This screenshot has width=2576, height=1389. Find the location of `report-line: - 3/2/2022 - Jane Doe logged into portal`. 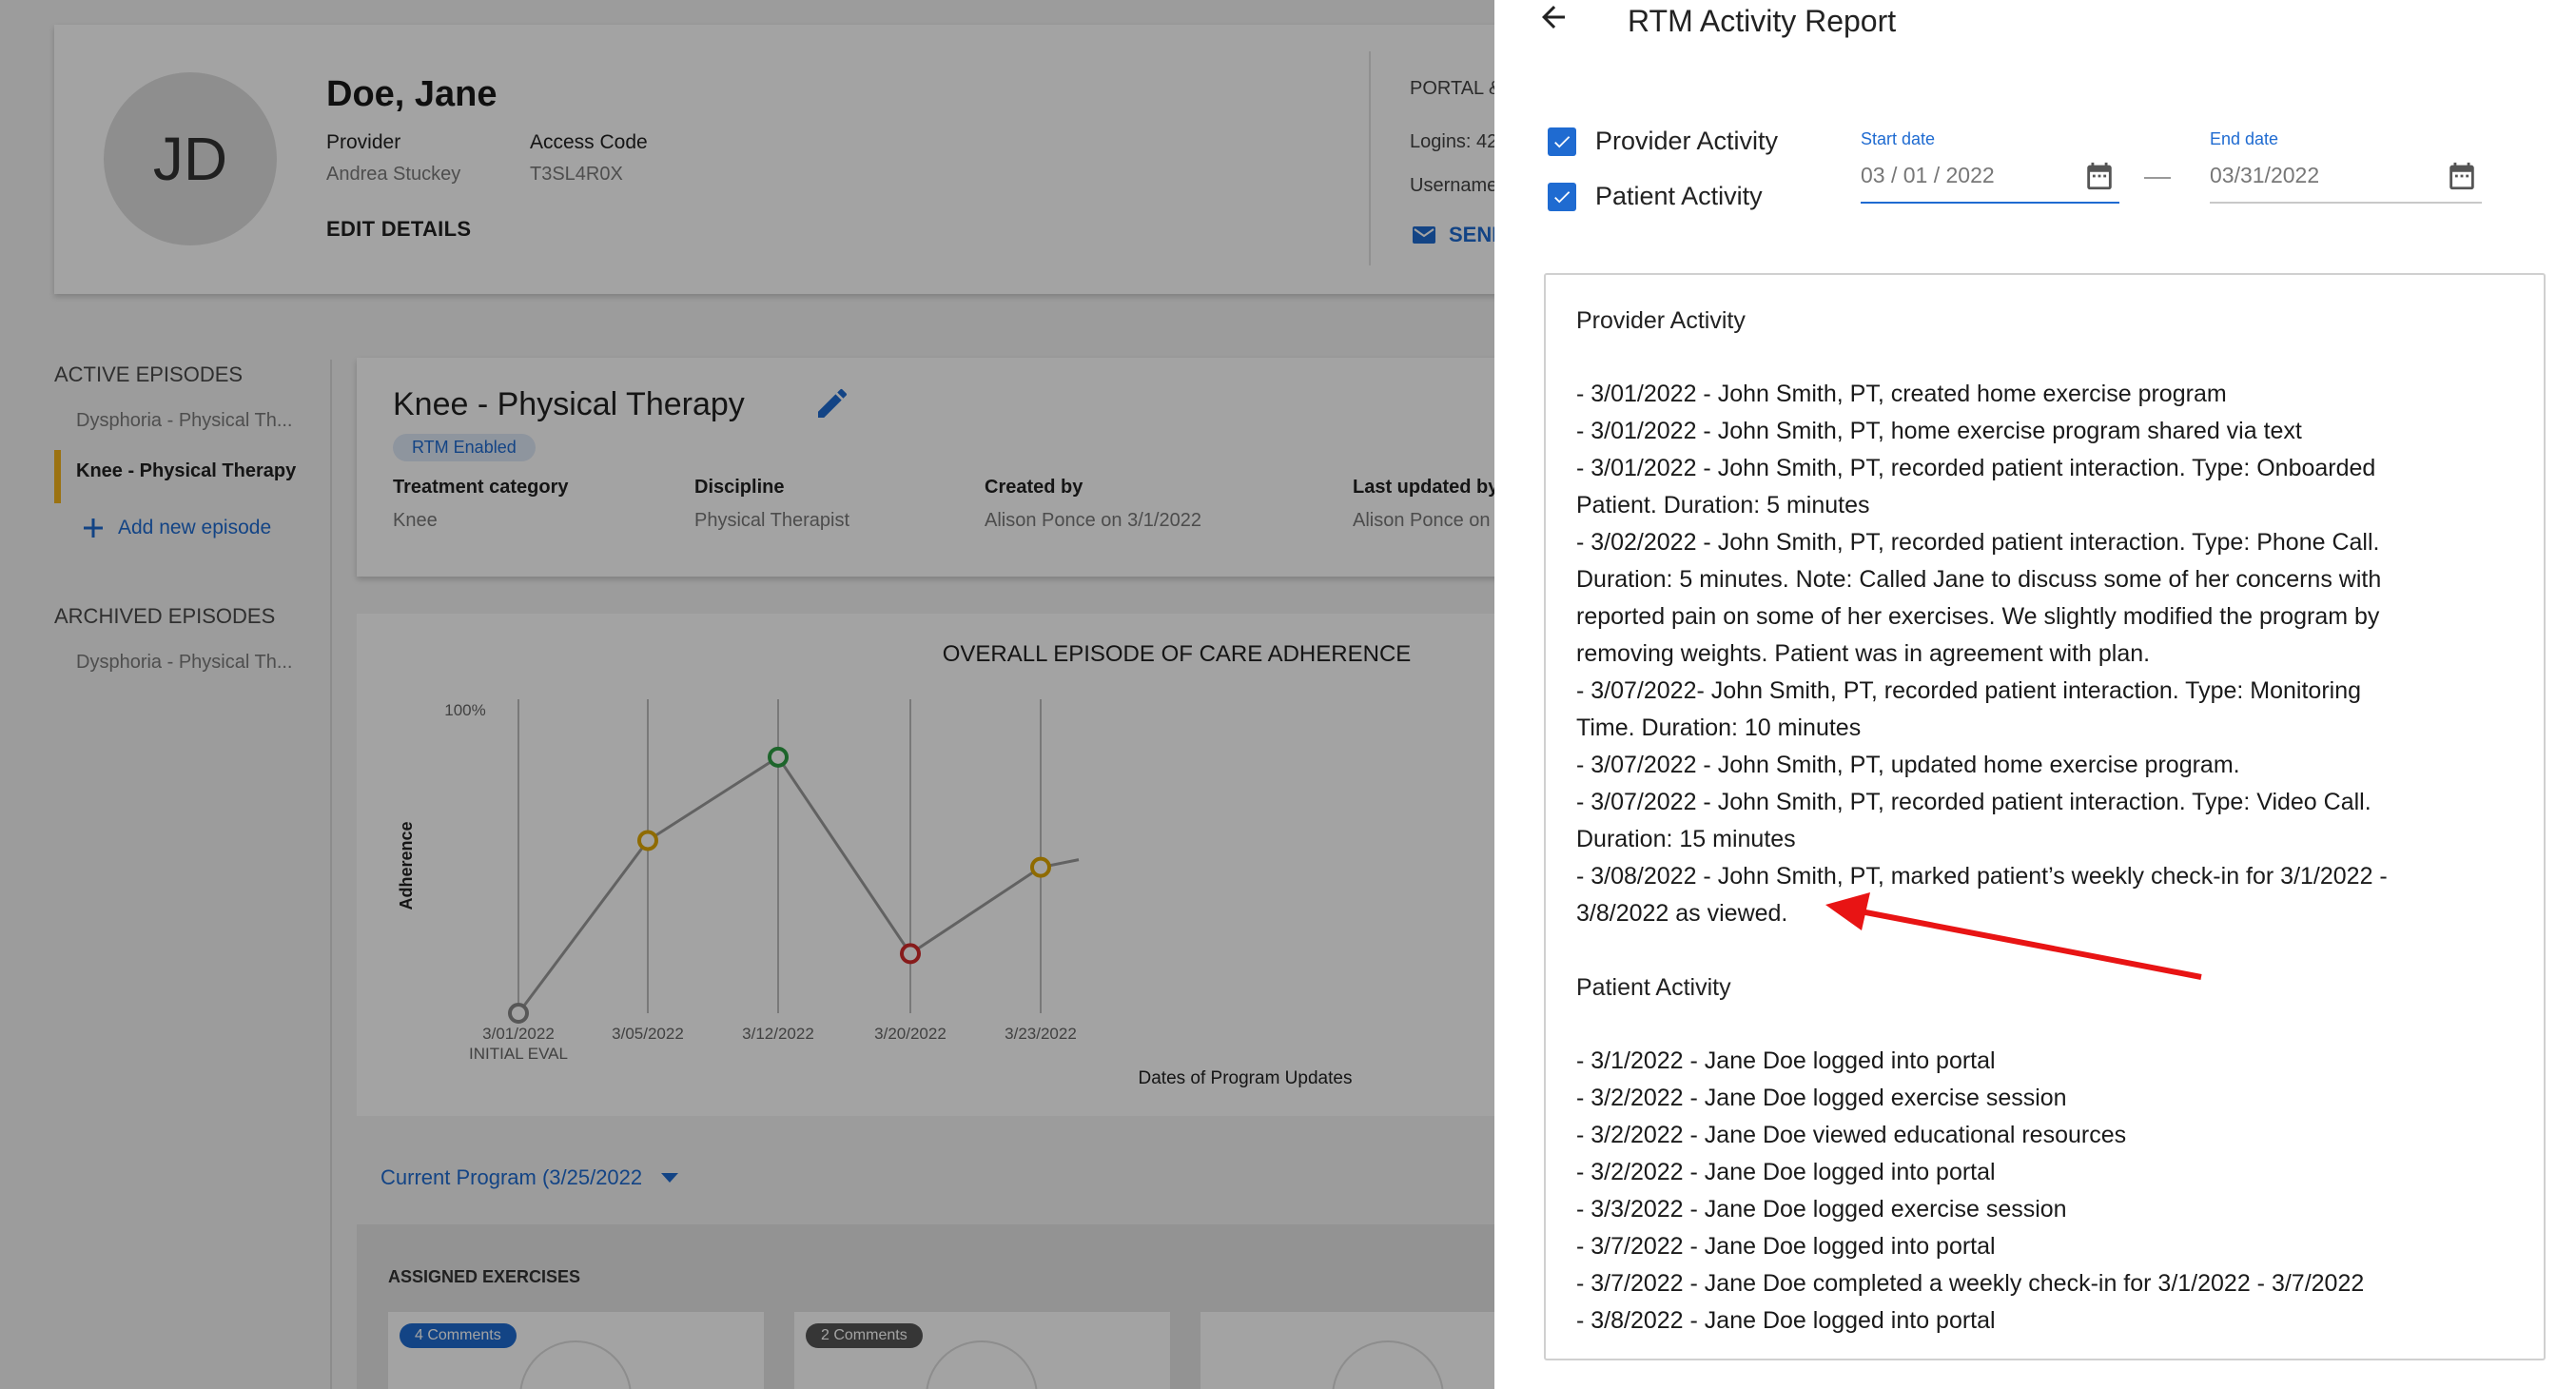

report-line: - 3/2/2022 - Jane Doe logged into portal is located at coordinates (1786, 1172).